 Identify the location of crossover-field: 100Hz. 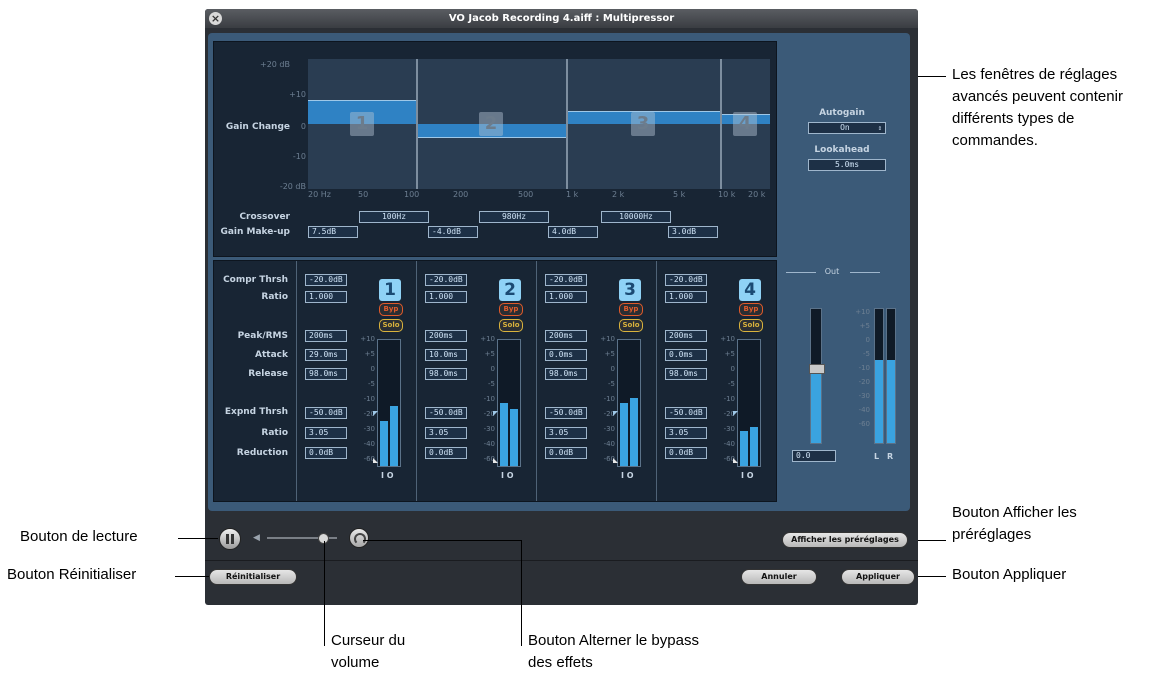
(394, 217).